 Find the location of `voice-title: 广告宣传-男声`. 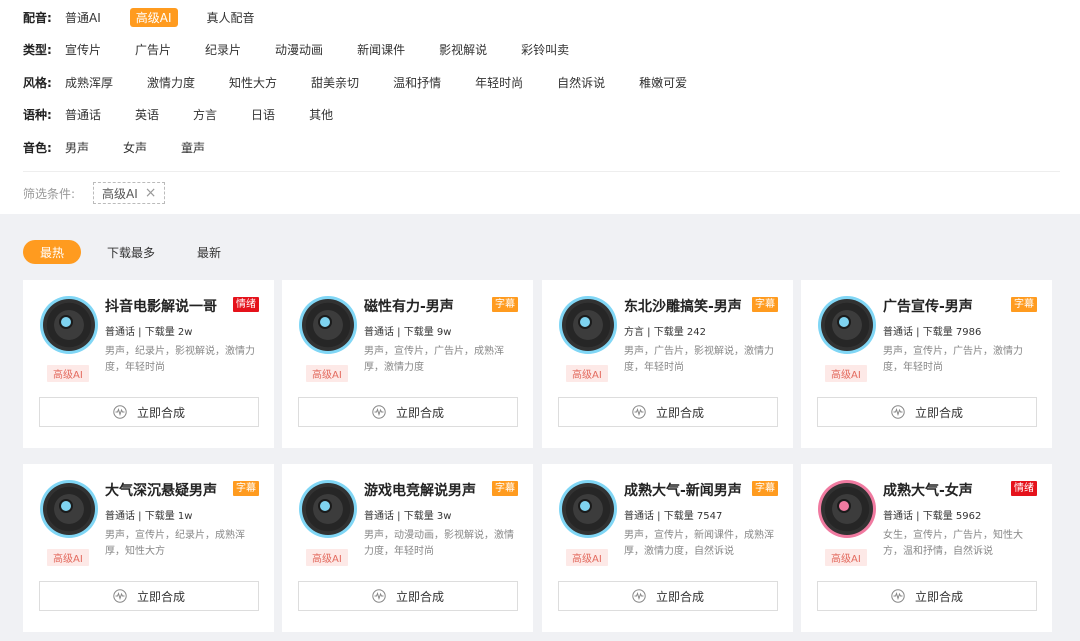

voice-title: 广告宣传-男声 is located at coordinates (928, 306).